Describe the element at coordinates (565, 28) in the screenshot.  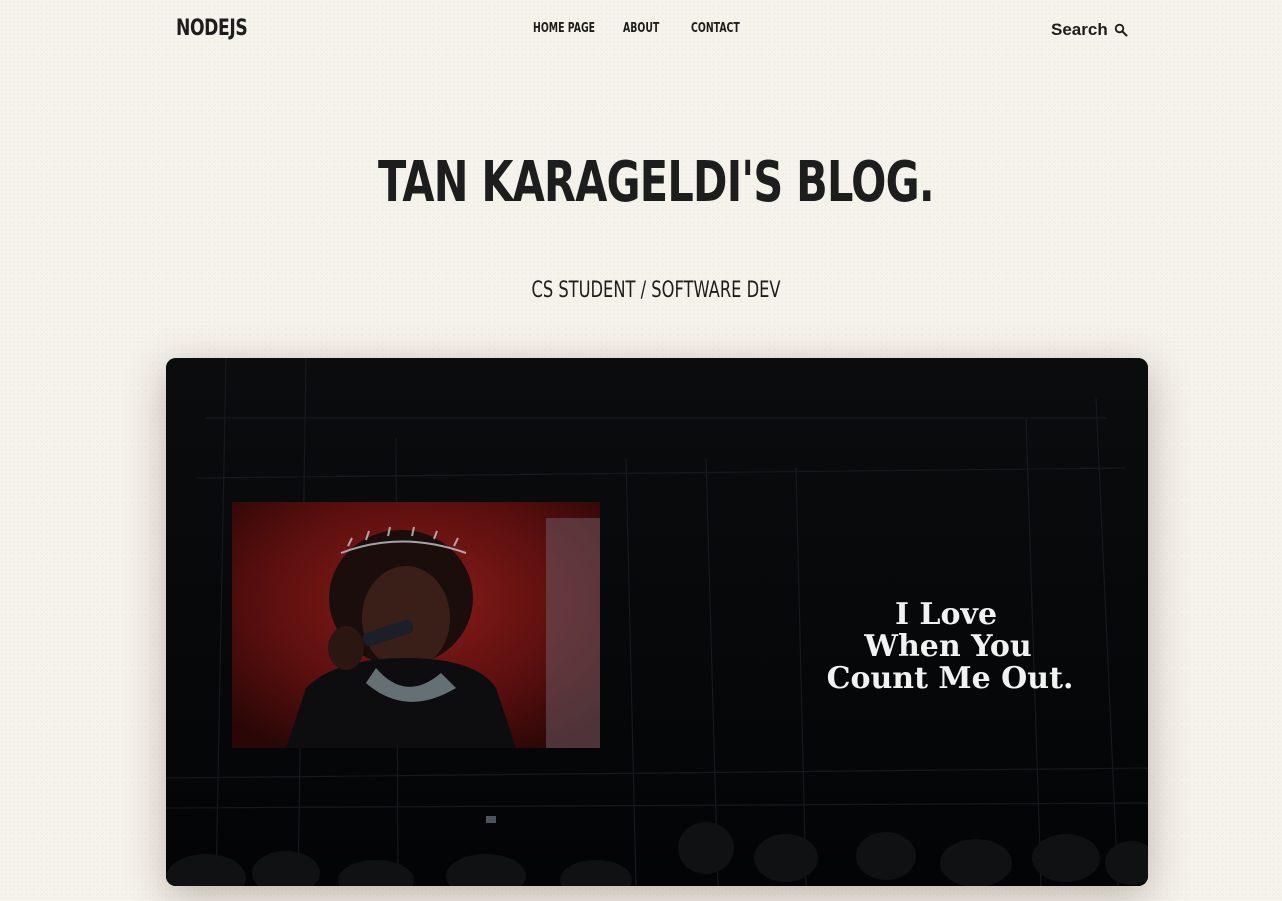
I see `nav-link-home-page: HOME PAGE` at that location.